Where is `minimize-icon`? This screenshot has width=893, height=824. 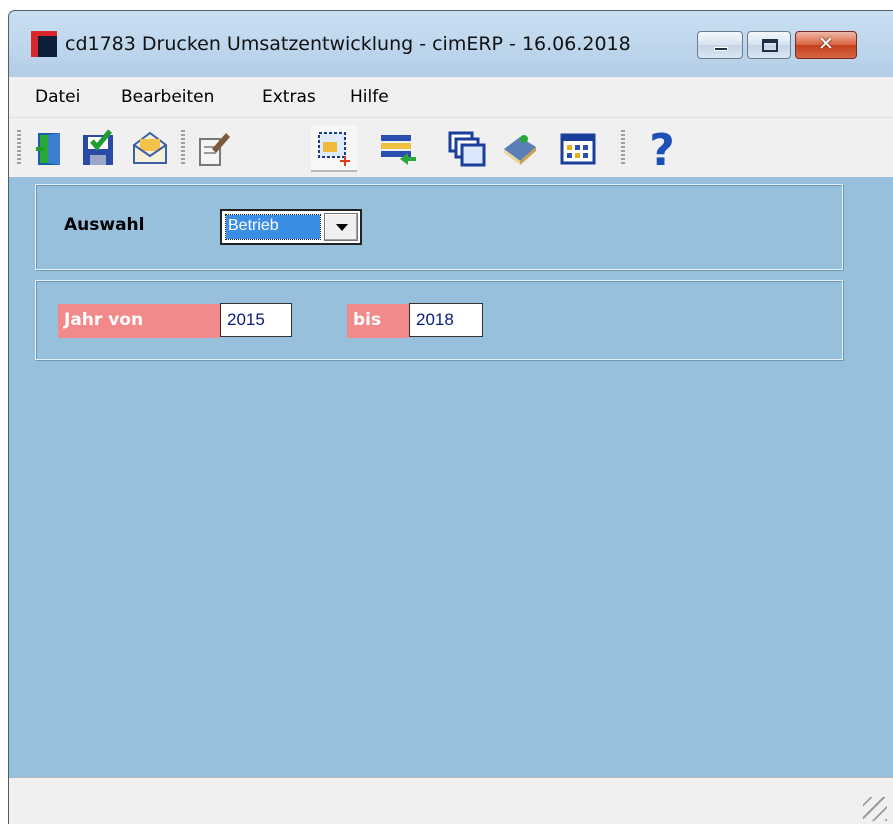 minimize-icon is located at coordinates (721, 49).